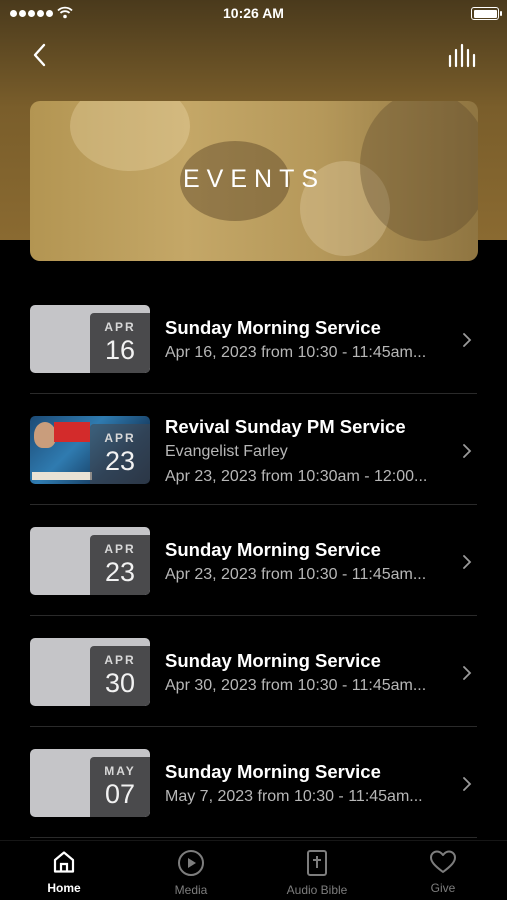 This screenshot has width=507, height=900. What do you see at coordinates (120, 794) in the screenshot?
I see `date-day: 07` at bounding box center [120, 794].